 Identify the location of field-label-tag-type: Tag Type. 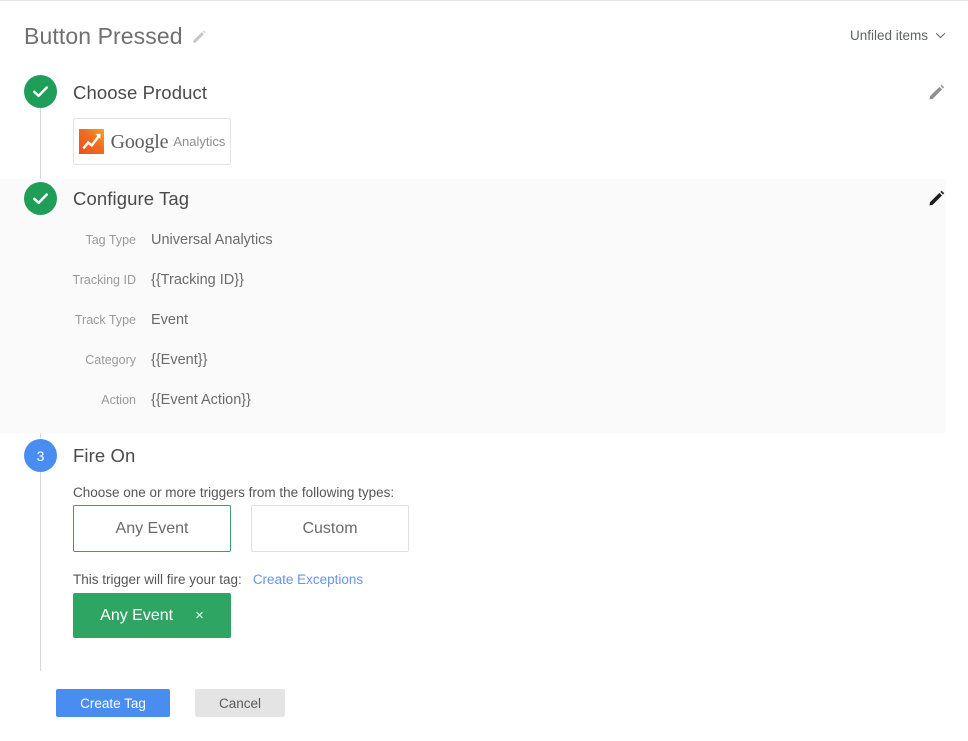
(110, 240).